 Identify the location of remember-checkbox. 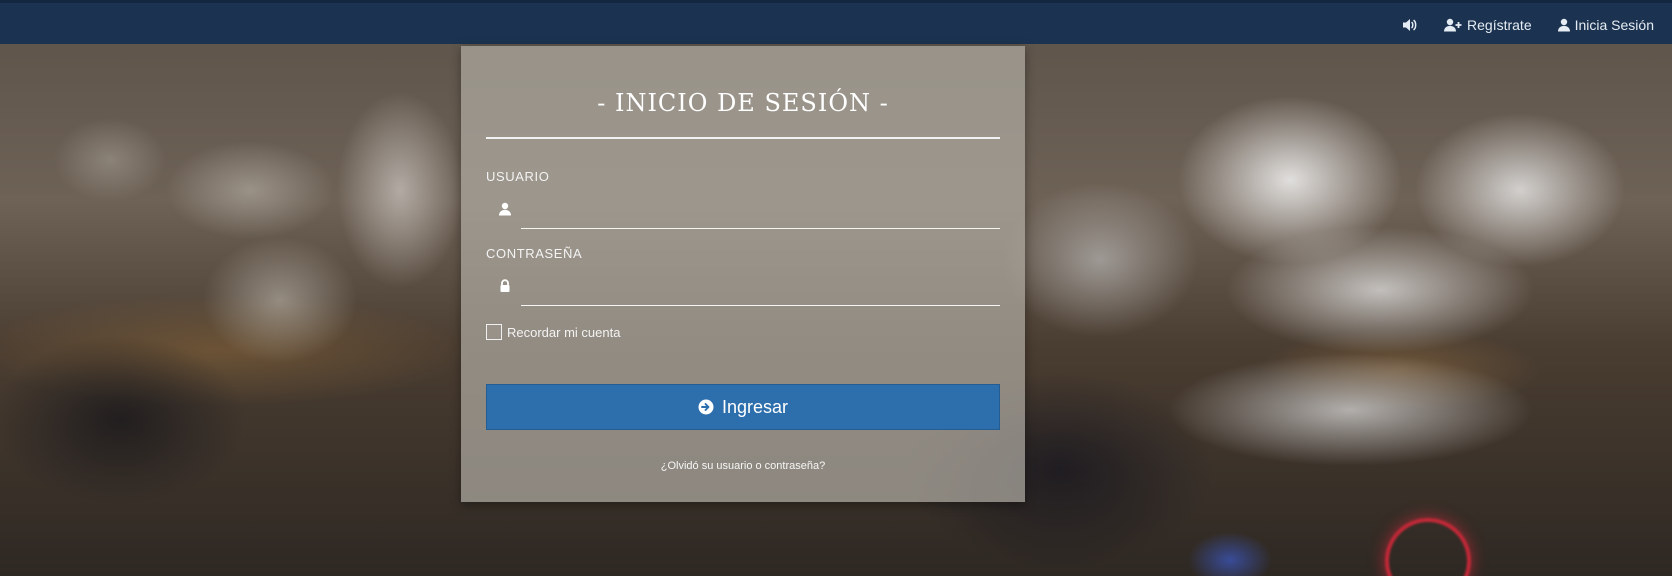
(494, 332).